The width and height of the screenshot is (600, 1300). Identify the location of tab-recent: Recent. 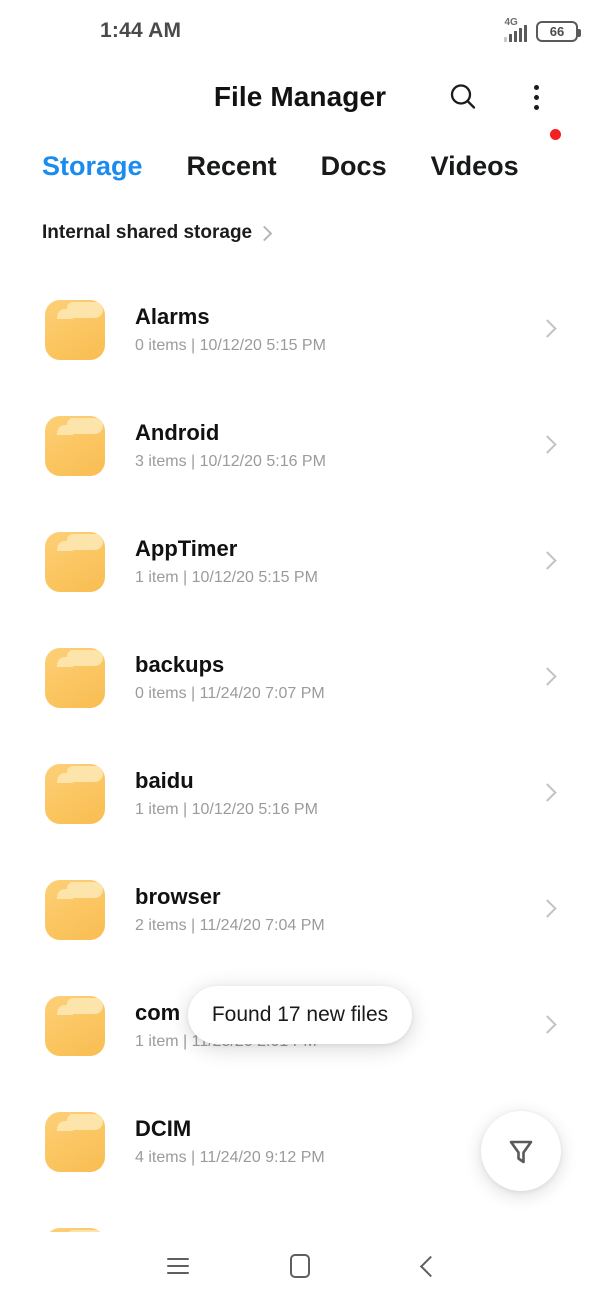
(232, 166).